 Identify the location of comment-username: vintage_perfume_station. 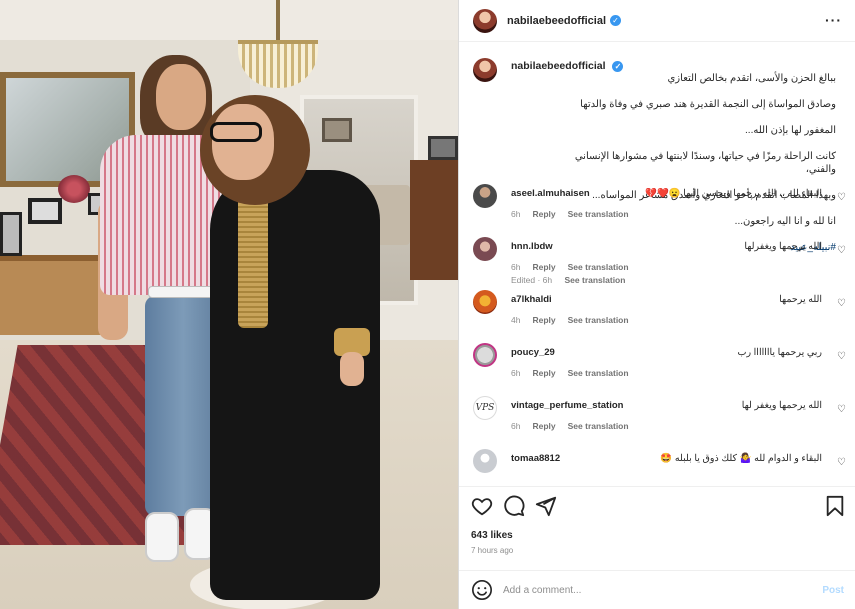
(567, 405).